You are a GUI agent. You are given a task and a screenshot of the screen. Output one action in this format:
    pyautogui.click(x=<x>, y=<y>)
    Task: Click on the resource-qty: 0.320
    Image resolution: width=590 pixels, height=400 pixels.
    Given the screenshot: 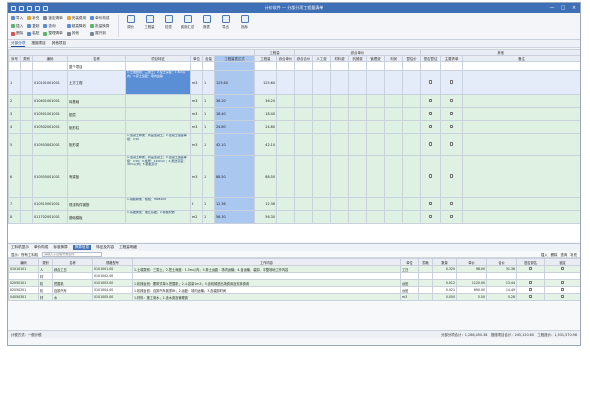 What is the action you would take?
    pyautogui.click(x=444, y=269)
    